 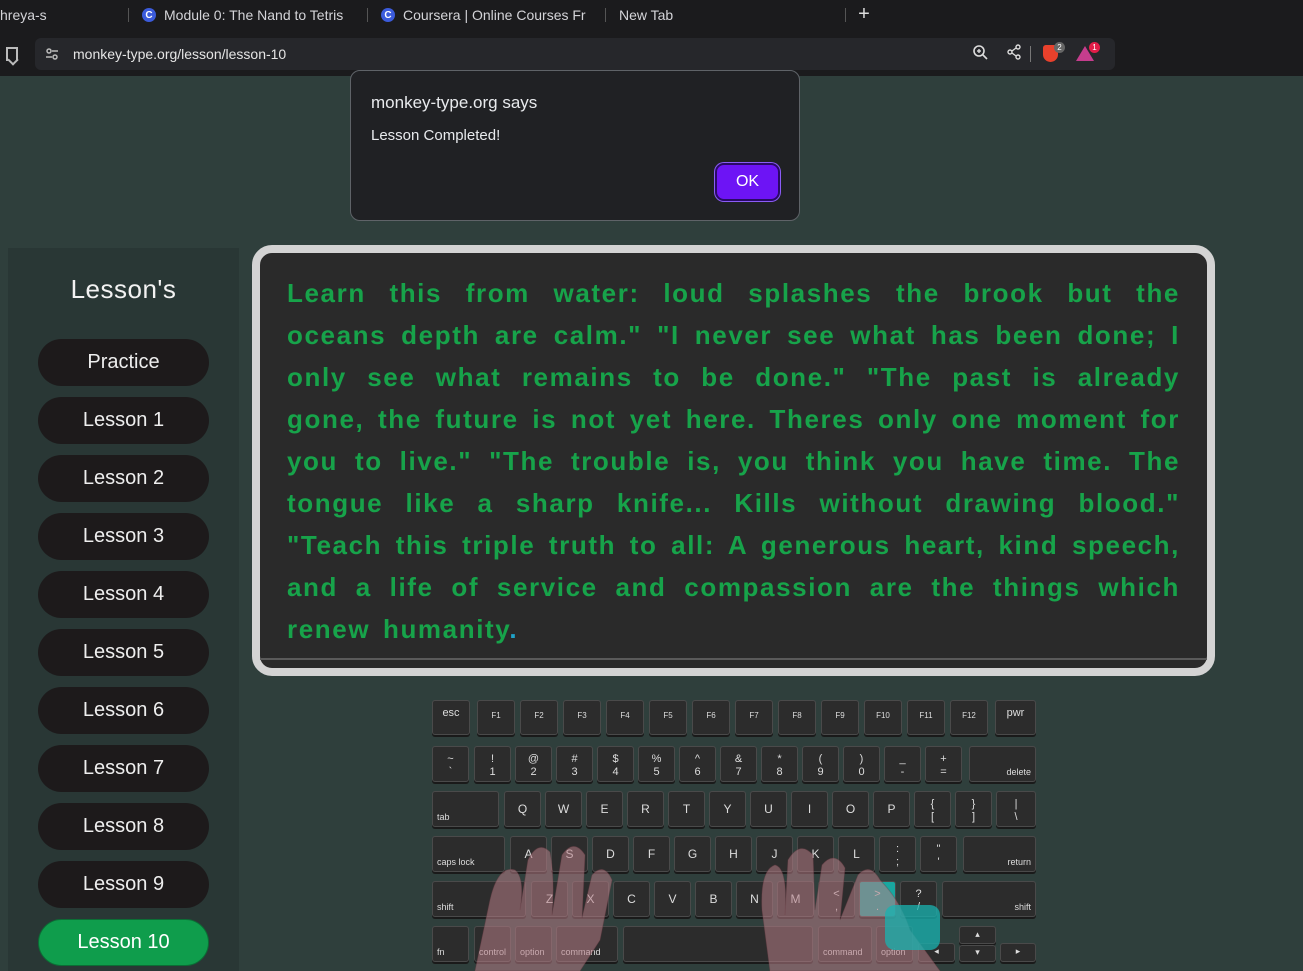 I want to click on key-label: N, so click(x=754, y=899).